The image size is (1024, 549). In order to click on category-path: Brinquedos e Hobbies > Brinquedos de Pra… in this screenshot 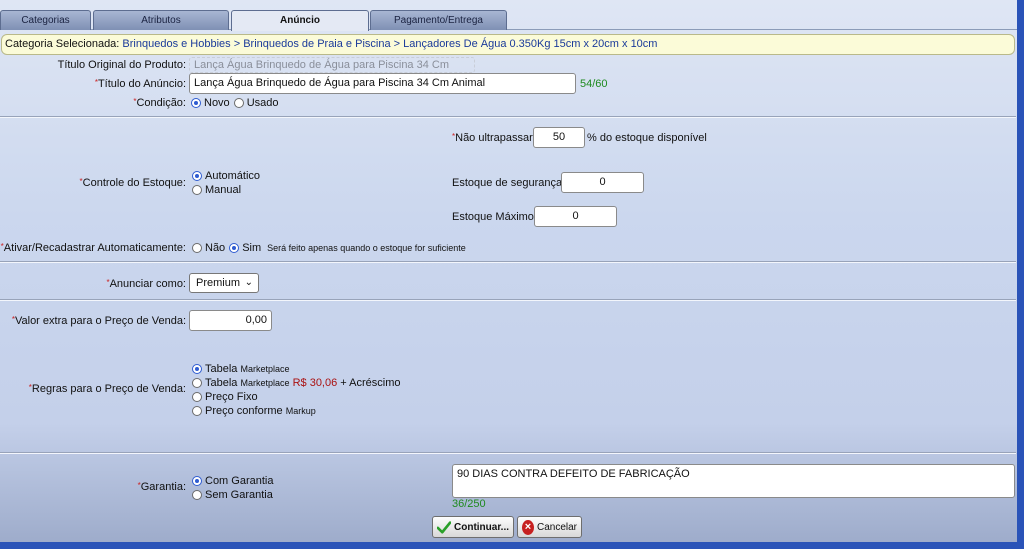, I will do `click(390, 44)`.